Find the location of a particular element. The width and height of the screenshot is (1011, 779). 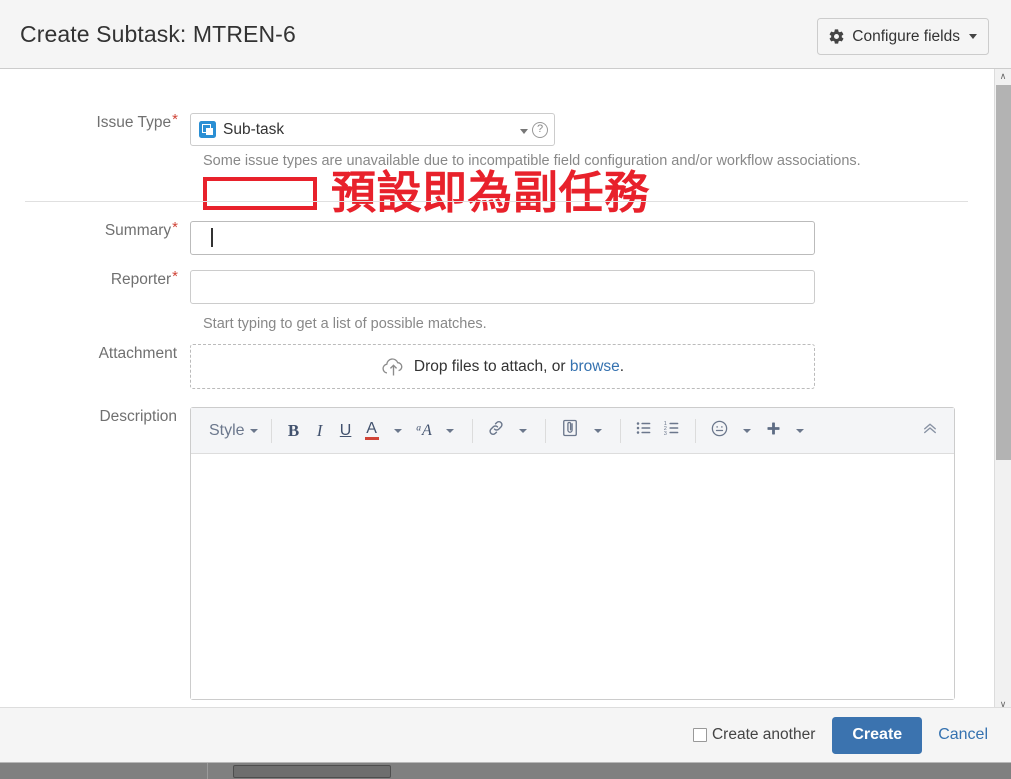

toolbar-bold-button: B is located at coordinates (294, 431).